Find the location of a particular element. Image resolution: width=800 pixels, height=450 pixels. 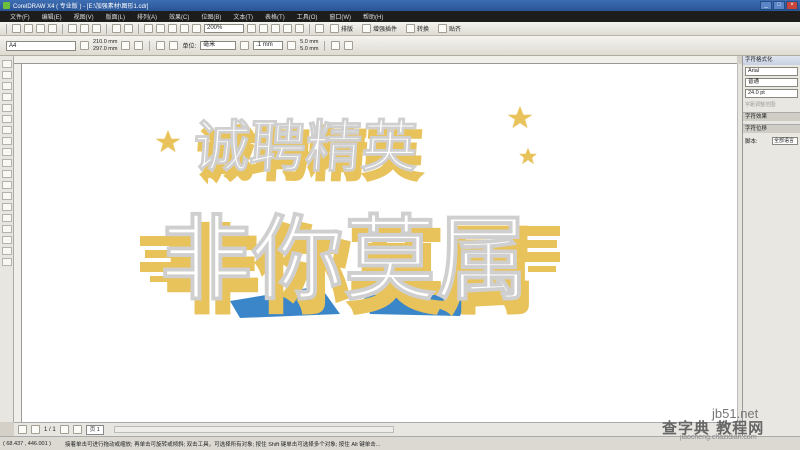

nudge-field: .1 mm is located at coordinates (268, 45).